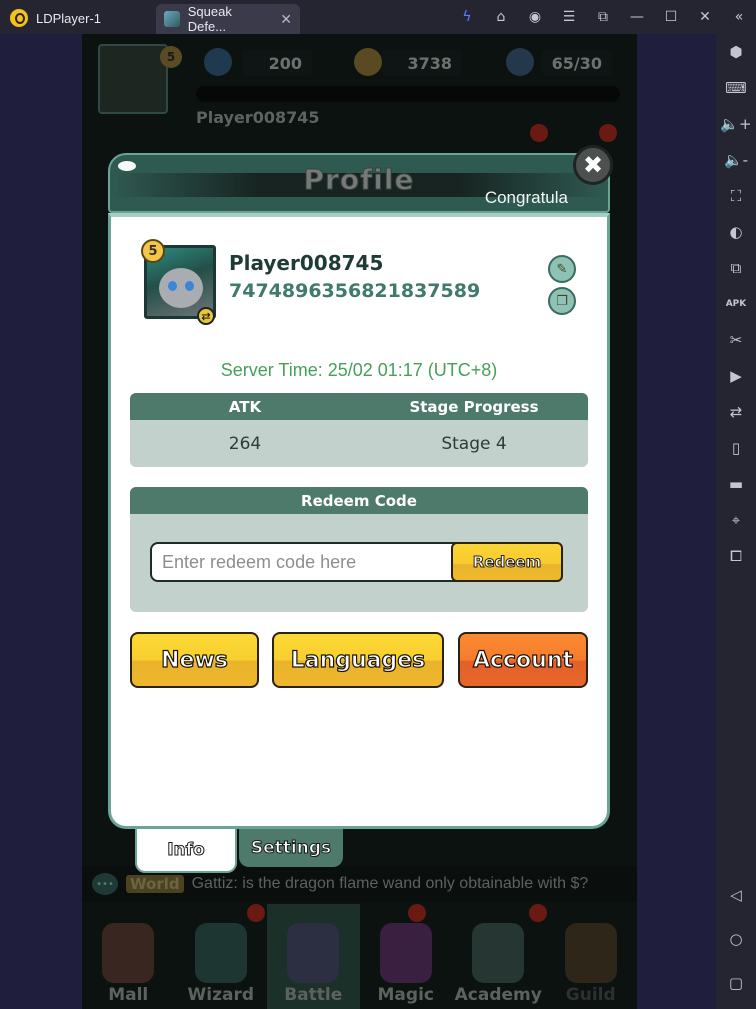  Describe the element at coordinates (172, 19) in the screenshot. I see `game-icon` at that location.